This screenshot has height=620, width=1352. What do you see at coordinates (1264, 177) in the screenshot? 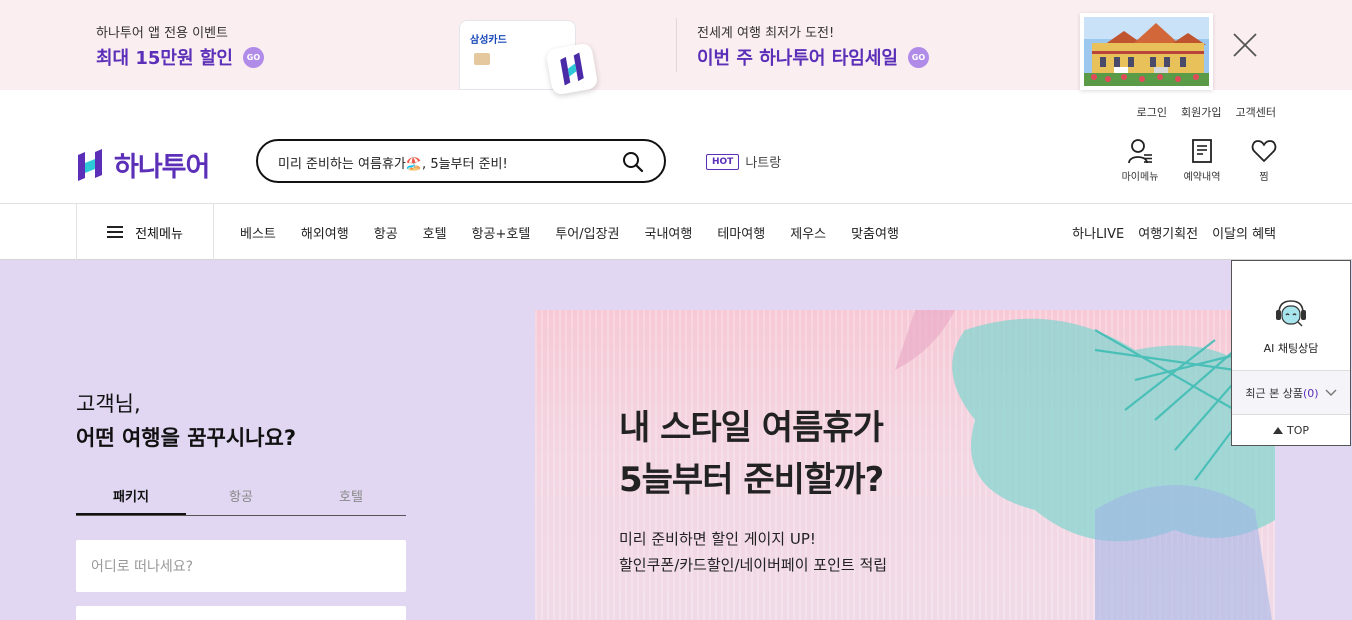
I see `wishlist-label: 찜` at bounding box center [1264, 177].